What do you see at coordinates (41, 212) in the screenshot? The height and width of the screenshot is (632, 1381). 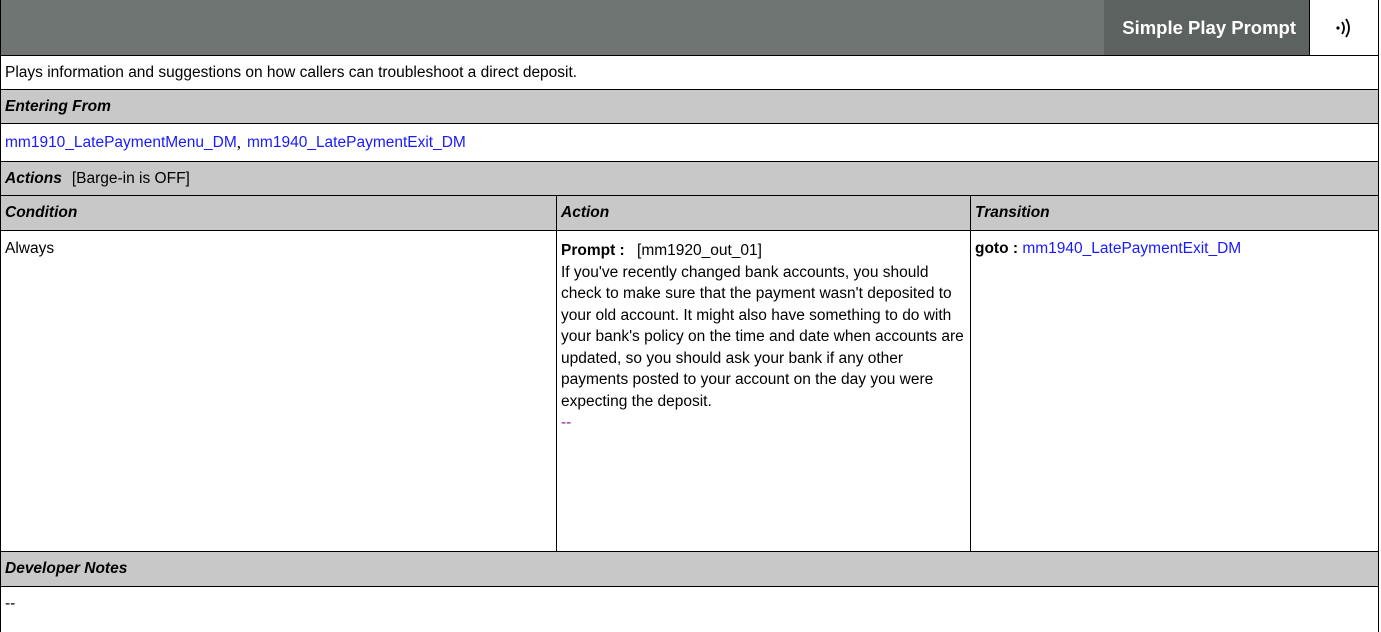 I see `condition-header-text: Condition` at bounding box center [41, 212].